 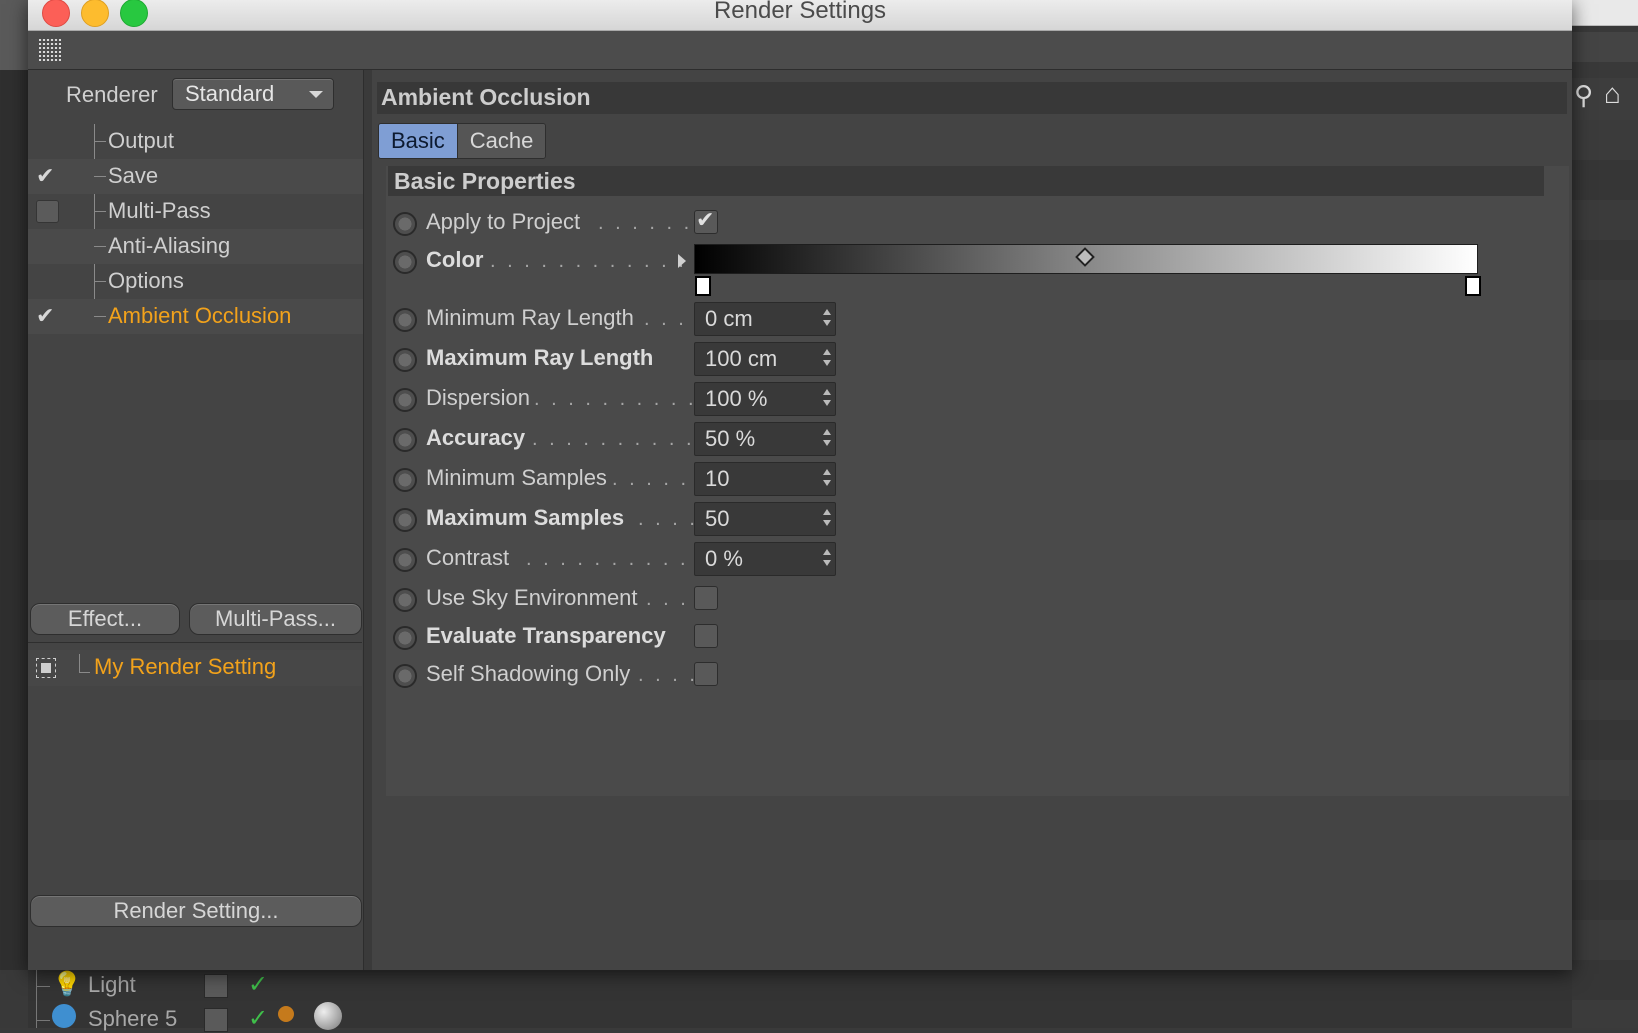 I want to click on object-name-light: Light, so click(x=112, y=985).